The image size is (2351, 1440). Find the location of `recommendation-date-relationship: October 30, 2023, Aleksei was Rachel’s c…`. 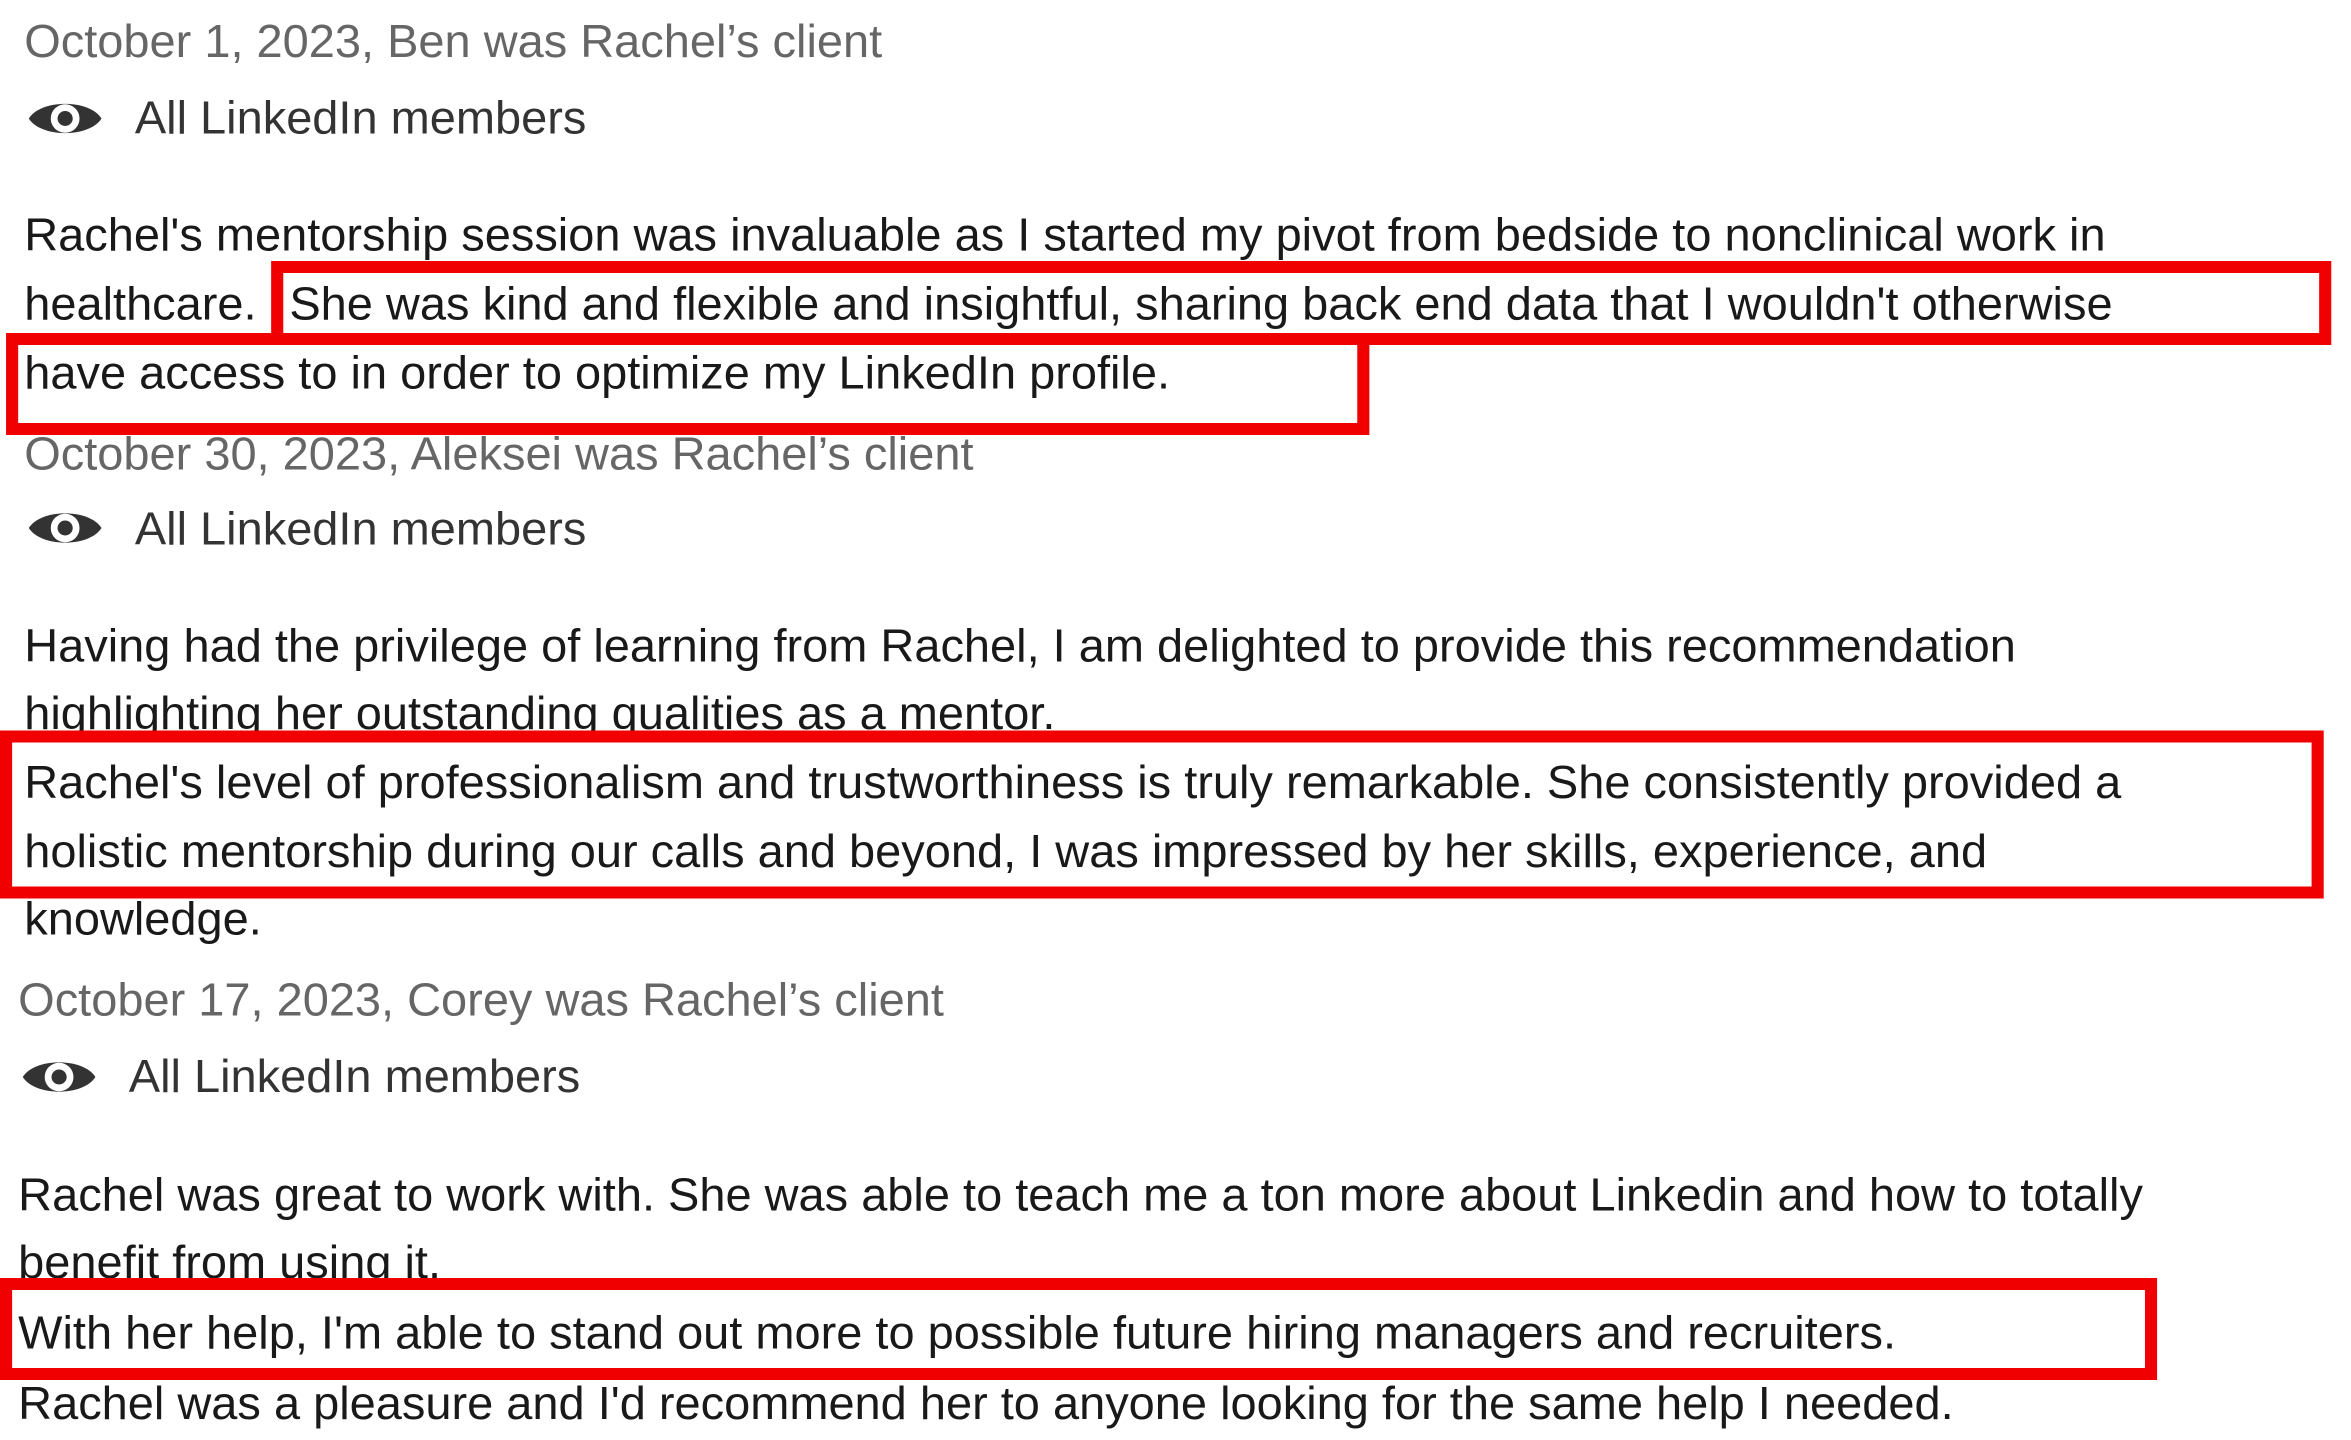

recommendation-date-relationship: October 30, 2023, Aleksei was Rachel’s c… is located at coordinates (499, 453).